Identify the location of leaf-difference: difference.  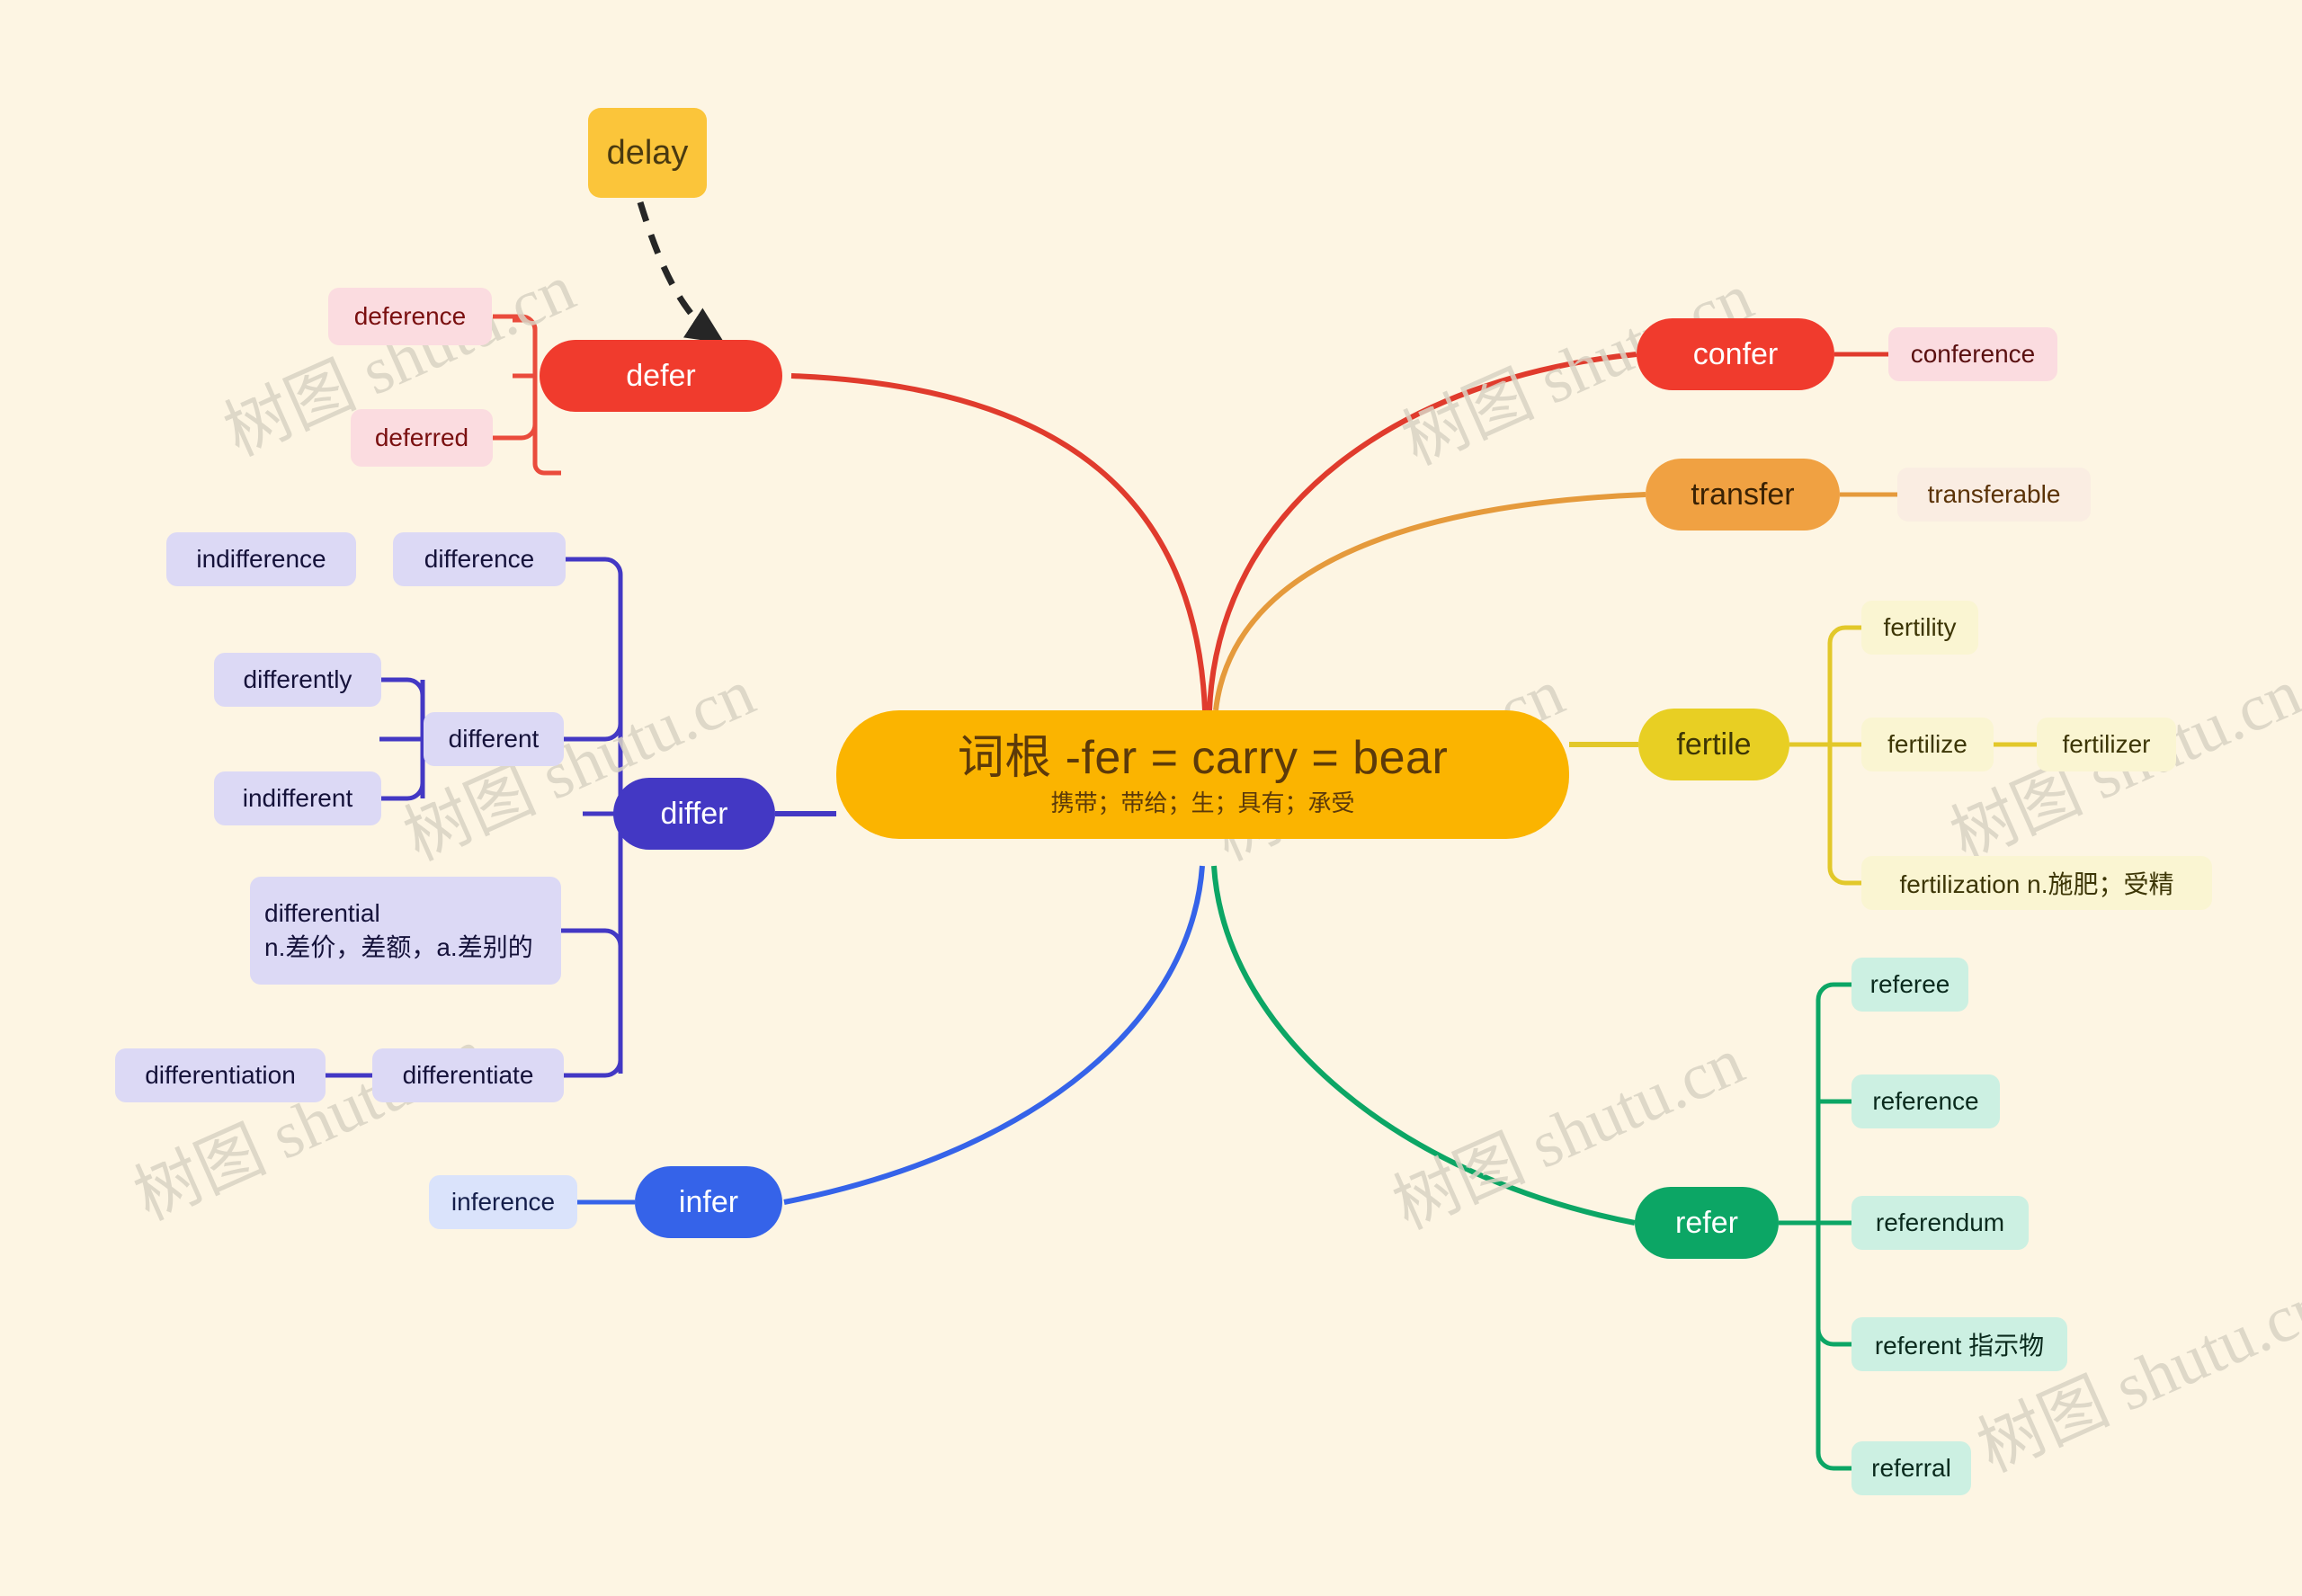
(480, 559).